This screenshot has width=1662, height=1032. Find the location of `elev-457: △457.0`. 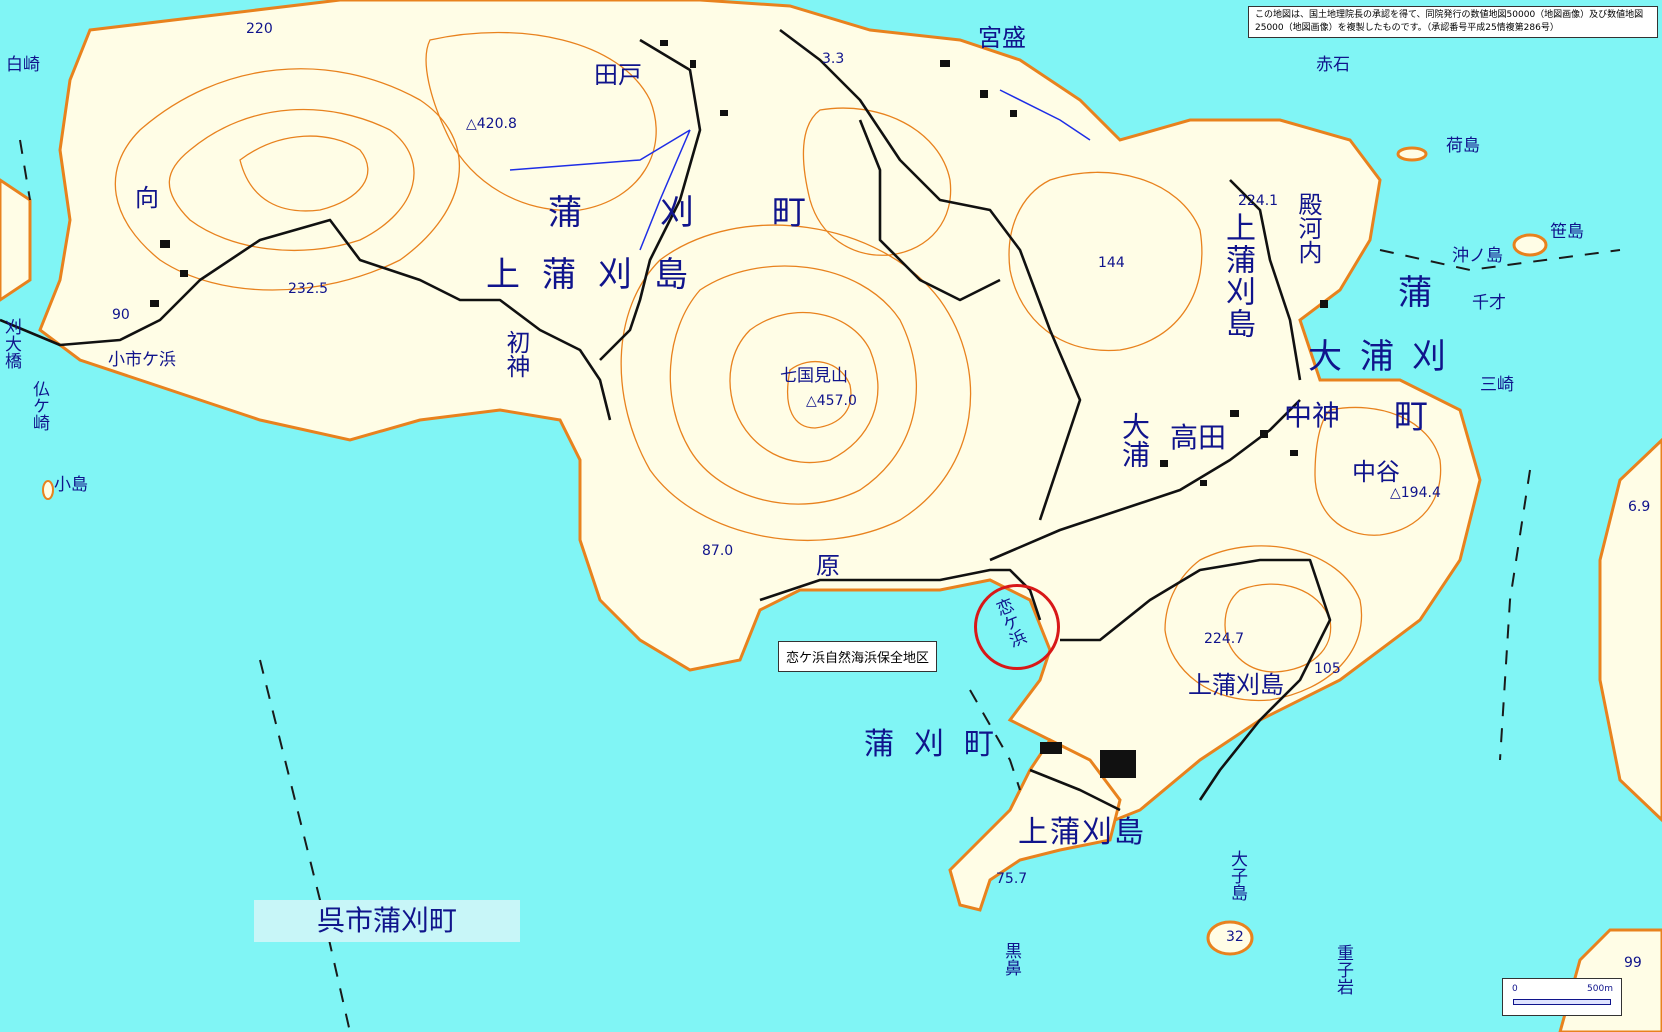

elev-457: △457.0 is located at coordinates (831, 401).